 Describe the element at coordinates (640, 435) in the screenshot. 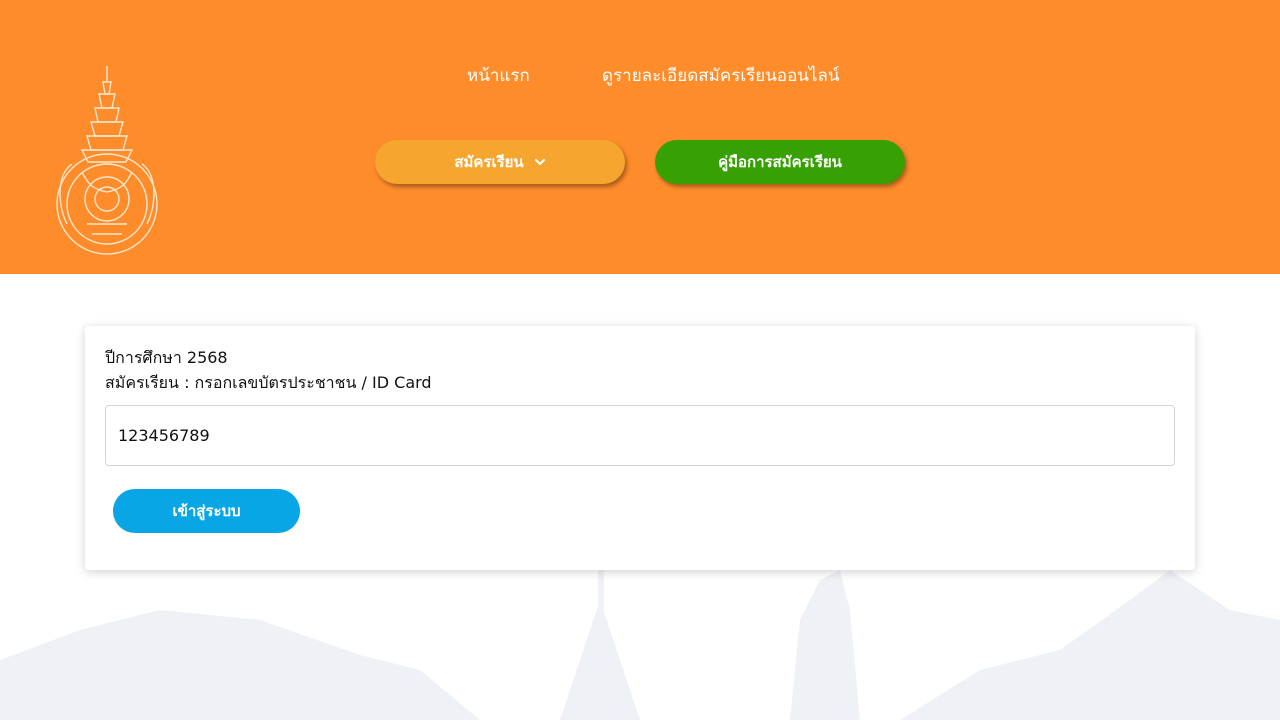

I see `id-card-input` at that location.